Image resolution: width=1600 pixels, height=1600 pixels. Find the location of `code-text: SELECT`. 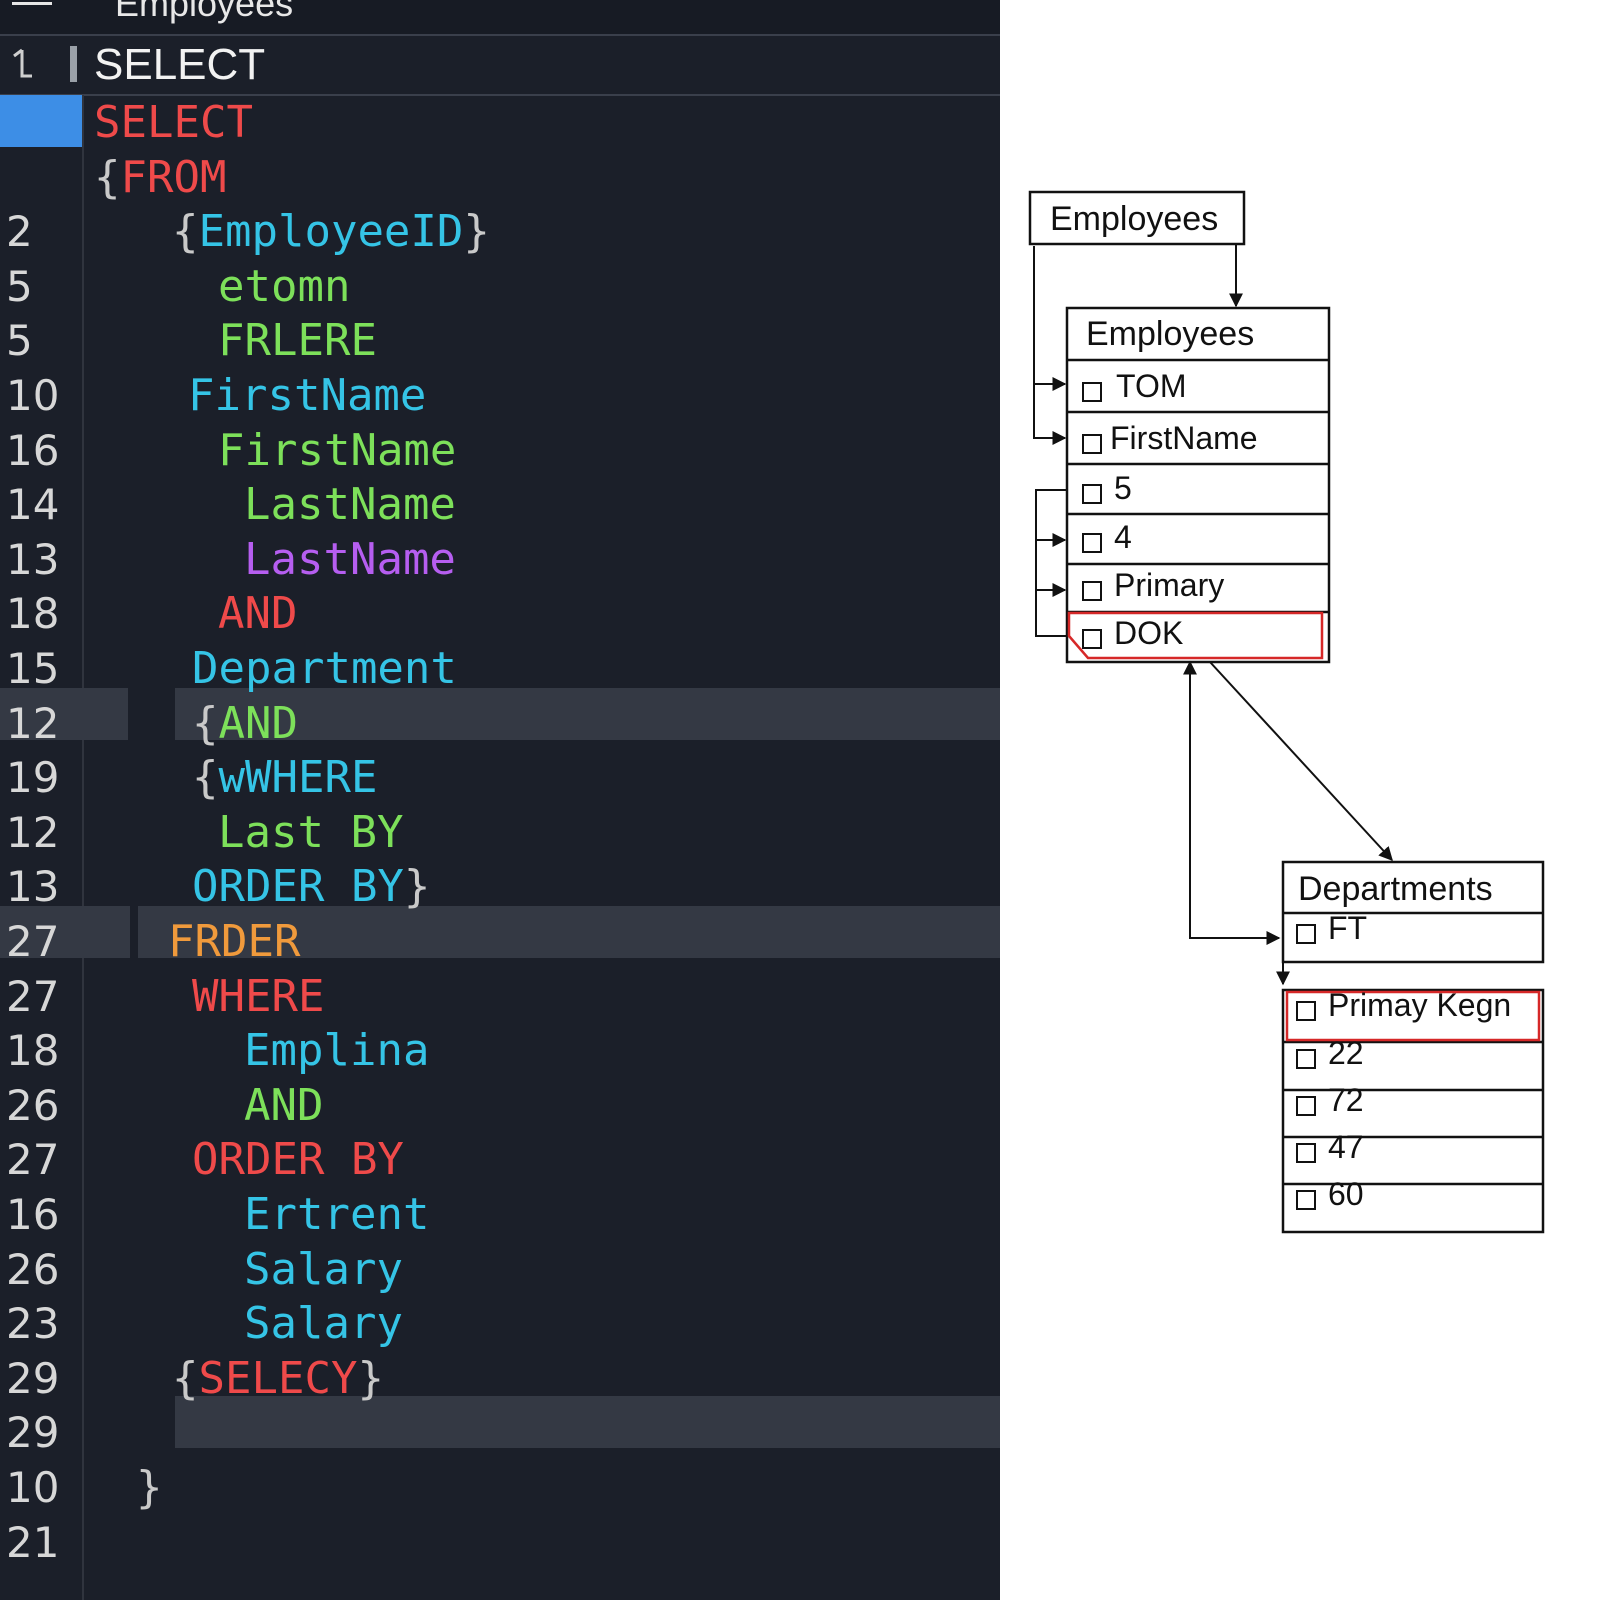

code-text: SELECT is located at coordinates (173, 122).